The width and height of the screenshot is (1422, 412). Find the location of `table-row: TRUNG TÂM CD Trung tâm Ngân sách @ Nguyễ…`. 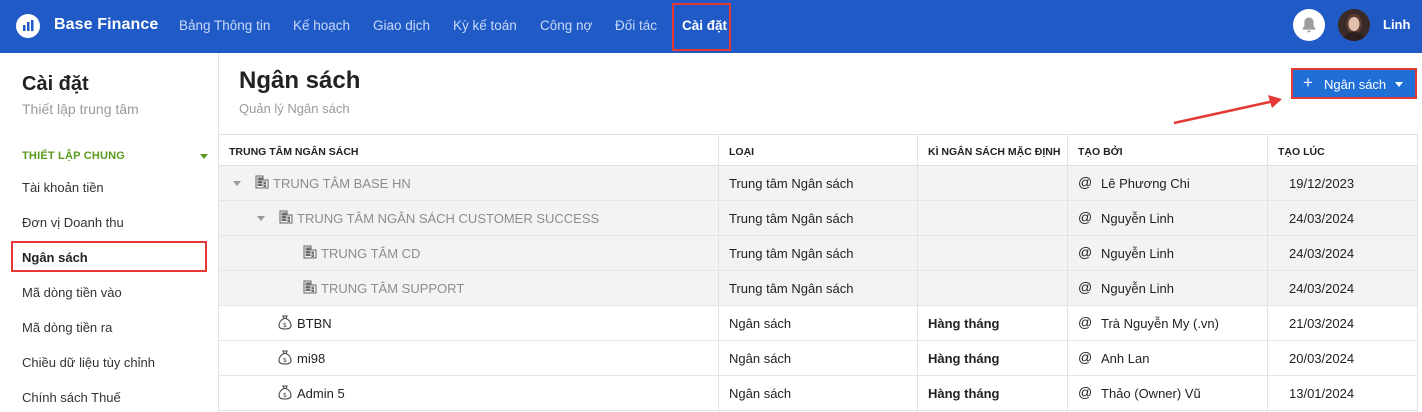

table-row: TRUNG TÂM CD Trung tâm Ngân sách @ Nguyễ… is located at coordinates (818, 253).